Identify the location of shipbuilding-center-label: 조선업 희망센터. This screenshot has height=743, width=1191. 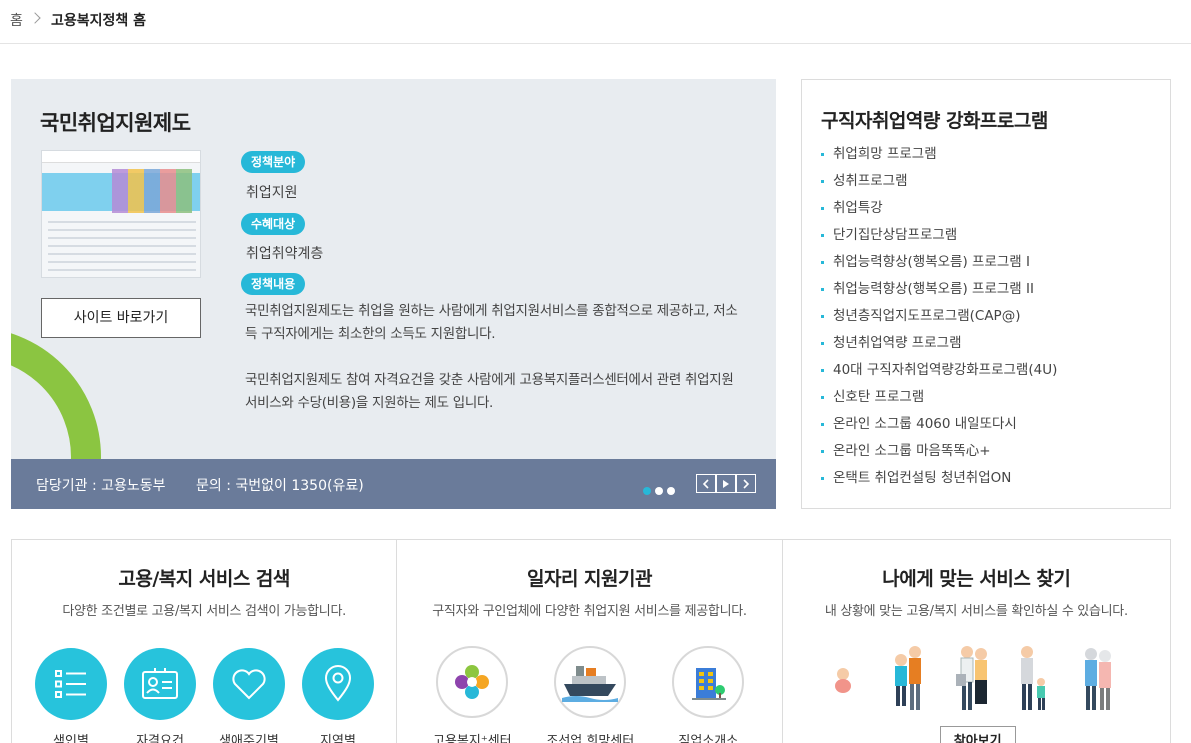
(590, 736).